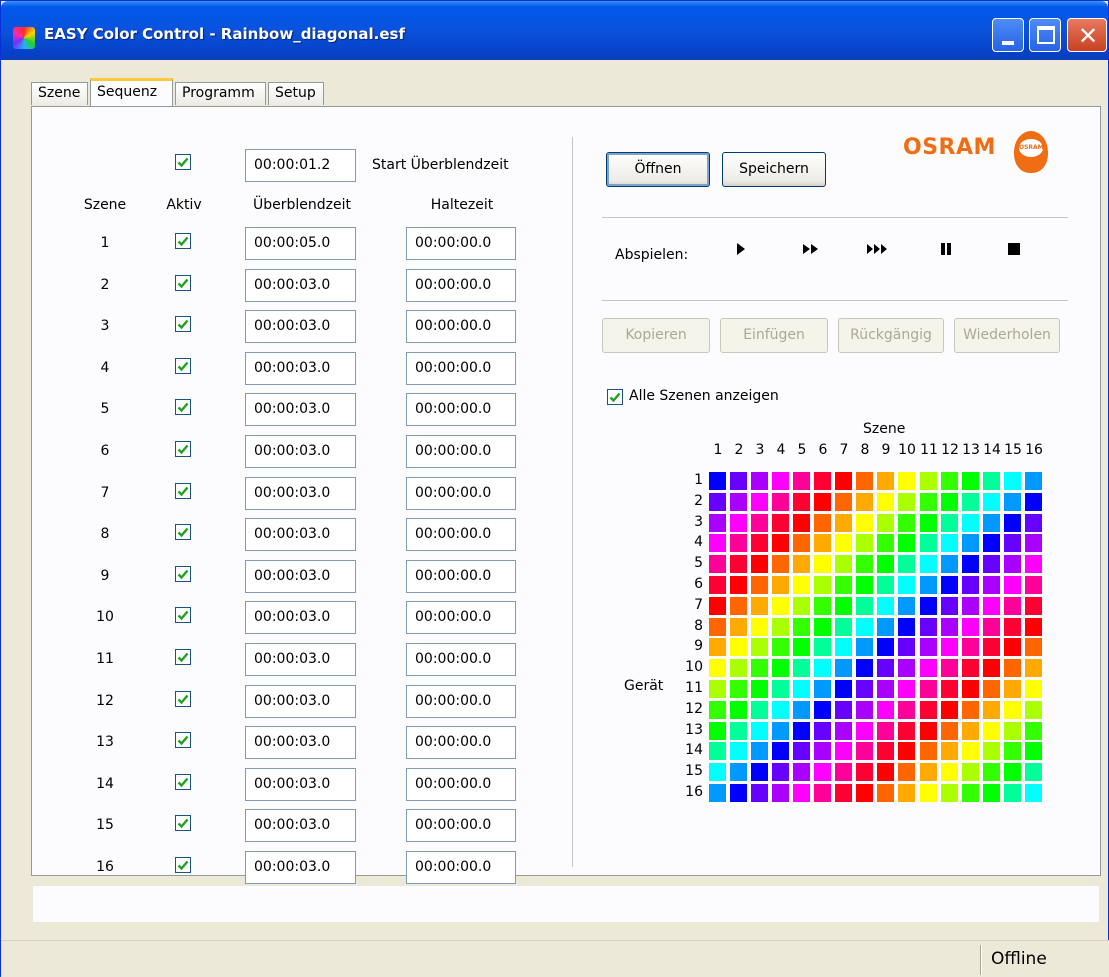  What do you see at coordinates (615, 397) in the screenshot?
I see `show-all-scenes-checkbox` at bounding box center [615, 397].